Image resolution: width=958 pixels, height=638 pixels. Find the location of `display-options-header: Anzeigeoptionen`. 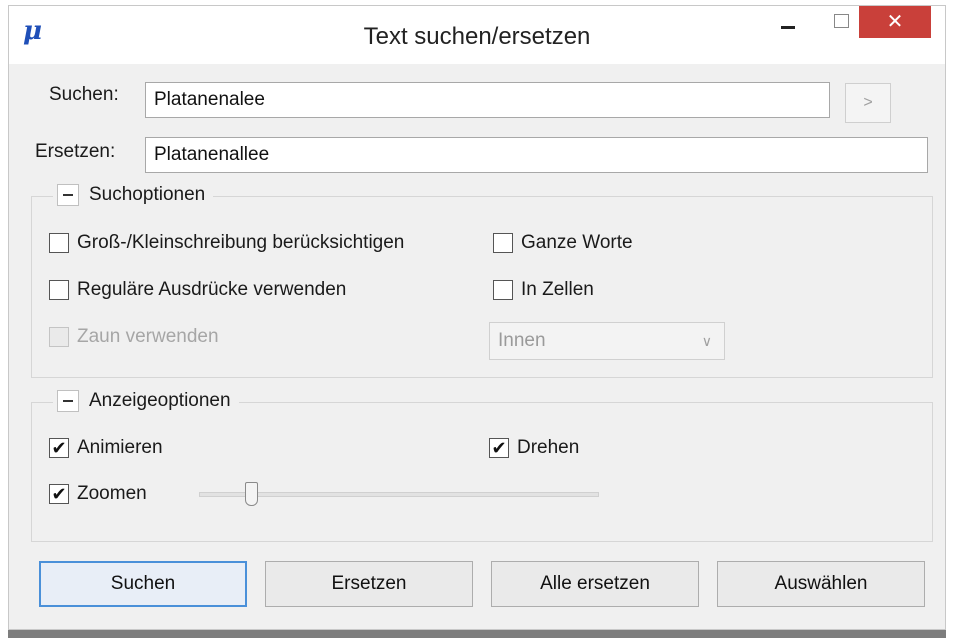

display-options-header: Anzeigeoptionen is located at coordinates (146, 401).